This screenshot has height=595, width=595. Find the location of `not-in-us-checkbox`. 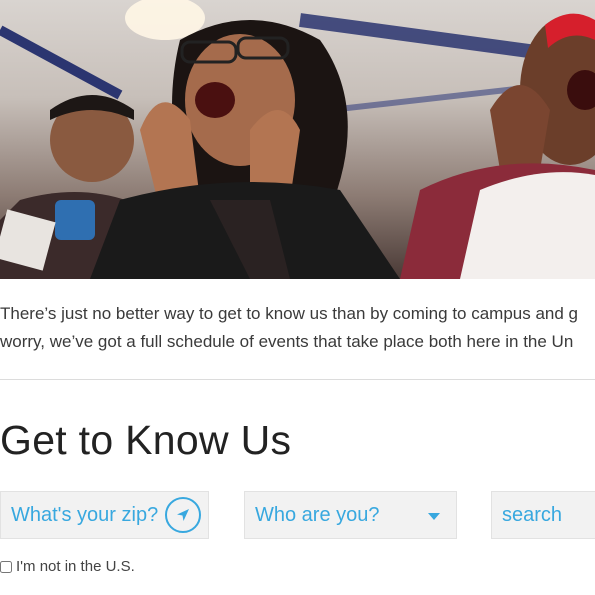

not-in-us-checkbox is located at coordinates (6, 566).